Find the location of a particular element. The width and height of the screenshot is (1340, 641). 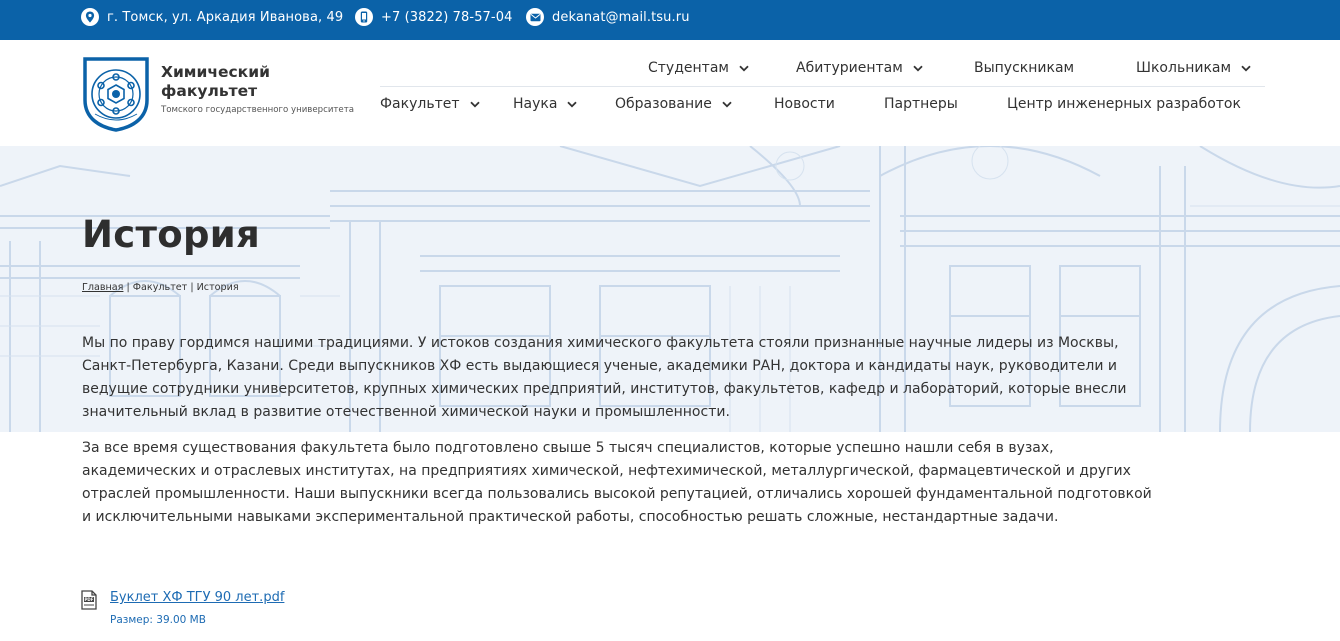

pdf-file-icon: PDF is located at coordinates (89, 600).